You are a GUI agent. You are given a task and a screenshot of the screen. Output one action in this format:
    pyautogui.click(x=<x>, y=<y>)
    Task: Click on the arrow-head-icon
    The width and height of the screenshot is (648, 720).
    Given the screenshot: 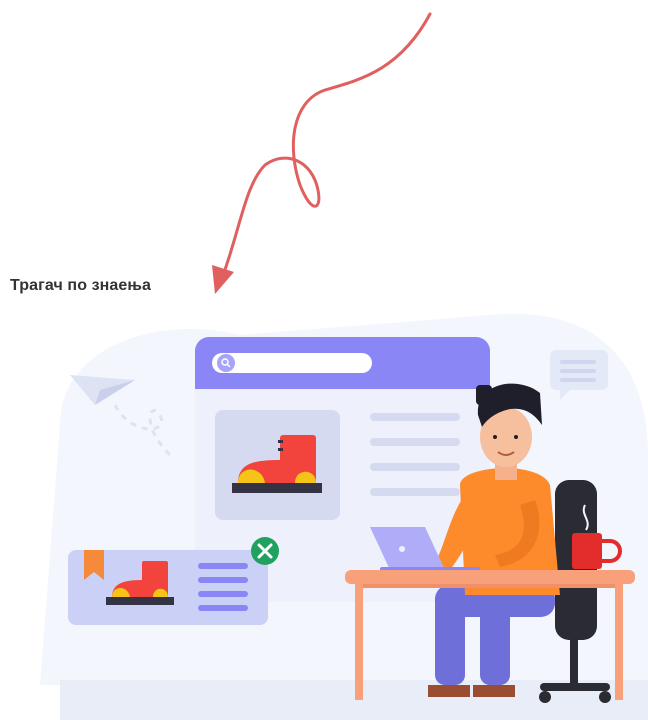 What is the action you would take?
    pyautogui.click(x=223, y=279)
    